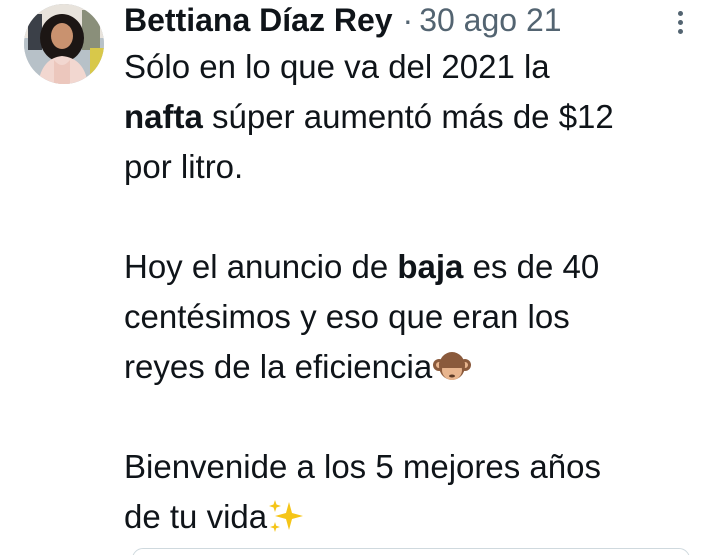  I want to click on text-line: nafta súper aumentó más de $12, so click(414, 117).